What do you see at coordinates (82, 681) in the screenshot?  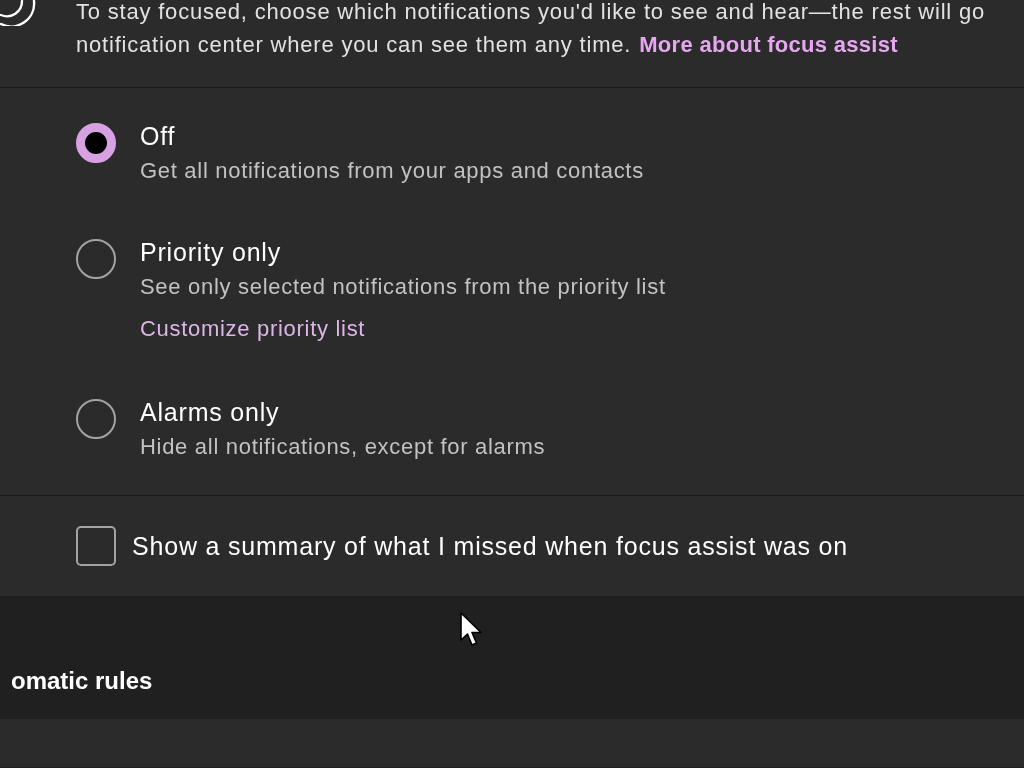 I see `section-heading: omatic rules` at bounding box center [82, 681].